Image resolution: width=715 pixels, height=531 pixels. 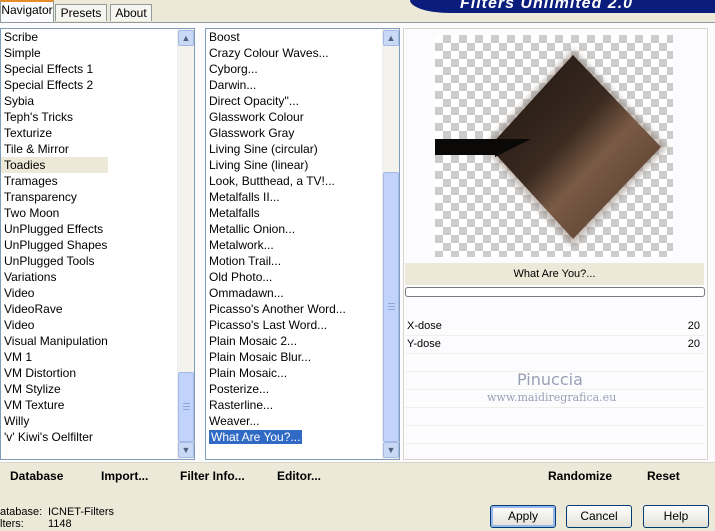 I want to click on status-filters-value: 1148, so click(x=60, y=524).